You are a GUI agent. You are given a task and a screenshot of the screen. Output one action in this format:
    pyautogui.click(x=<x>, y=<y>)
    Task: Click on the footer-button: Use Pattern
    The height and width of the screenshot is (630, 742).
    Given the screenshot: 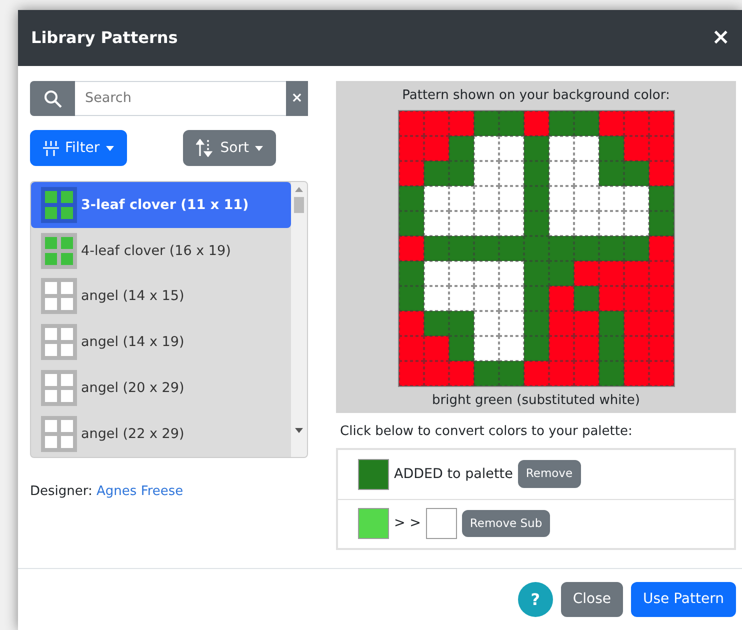 What is the action you would take?
    pyautogui.click(x=683, y=599)
    